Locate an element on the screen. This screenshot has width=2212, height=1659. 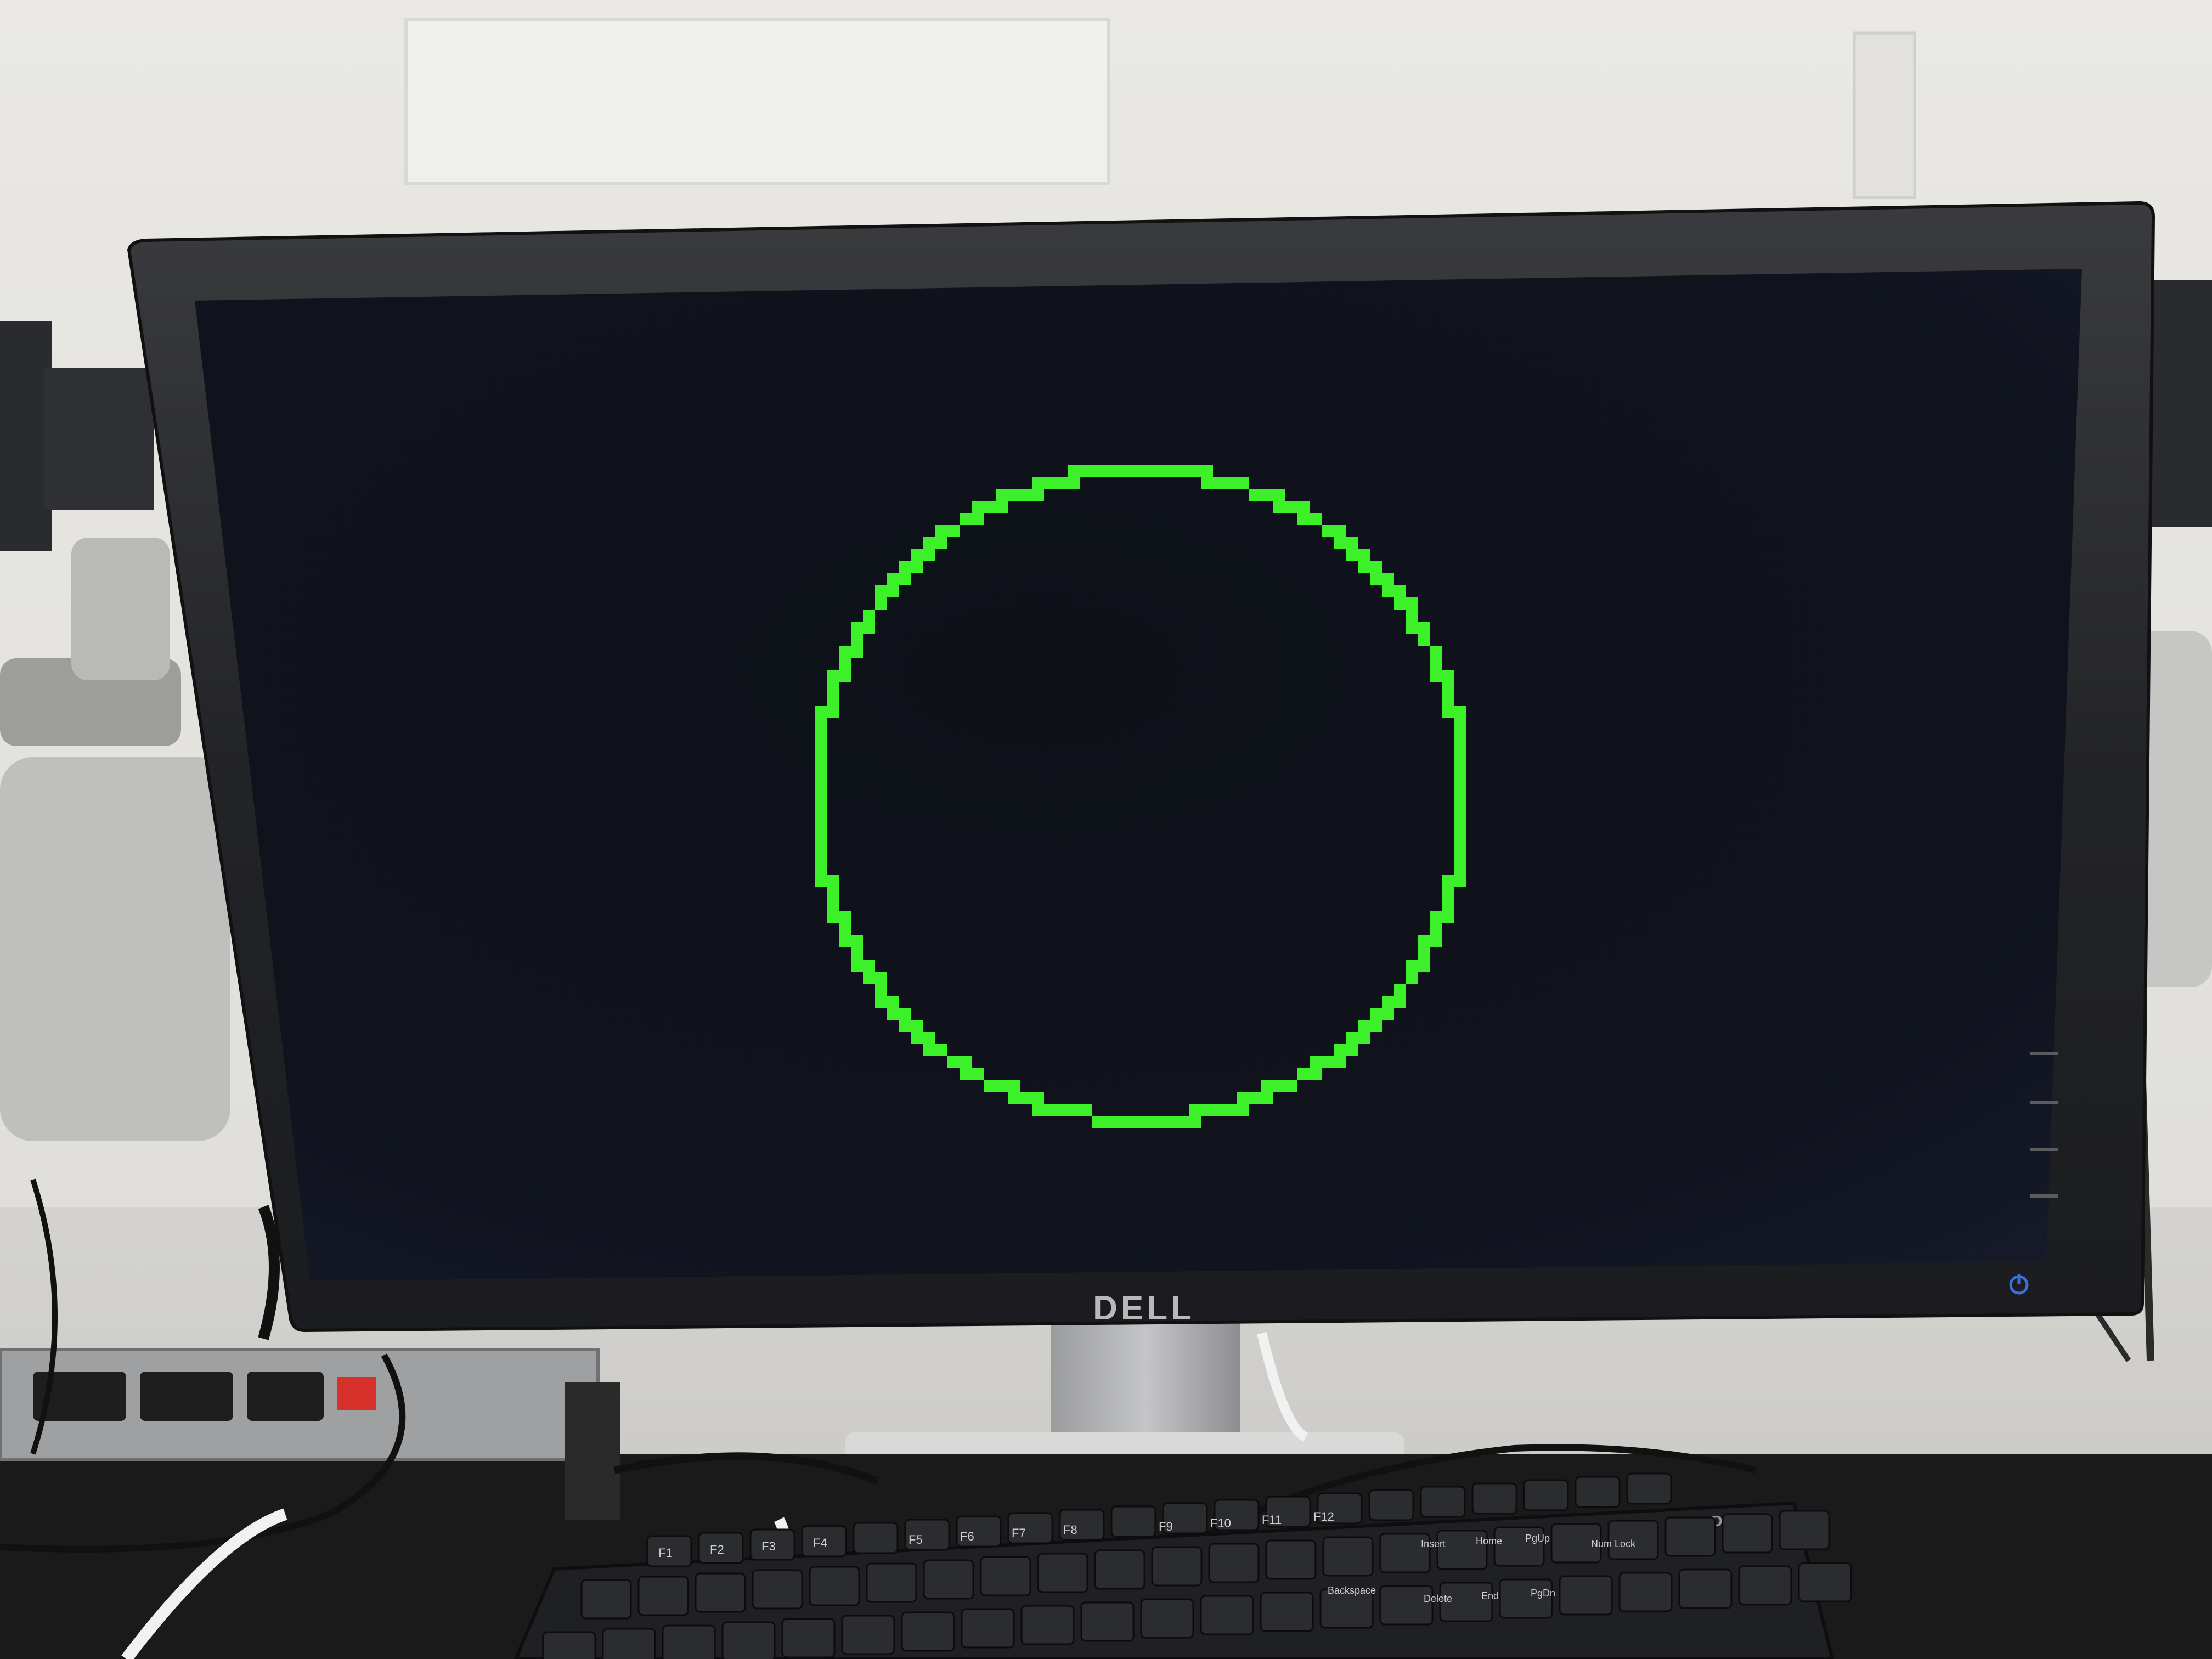
nav-key-label: PgDn is located at coordinates (1543, 1593).